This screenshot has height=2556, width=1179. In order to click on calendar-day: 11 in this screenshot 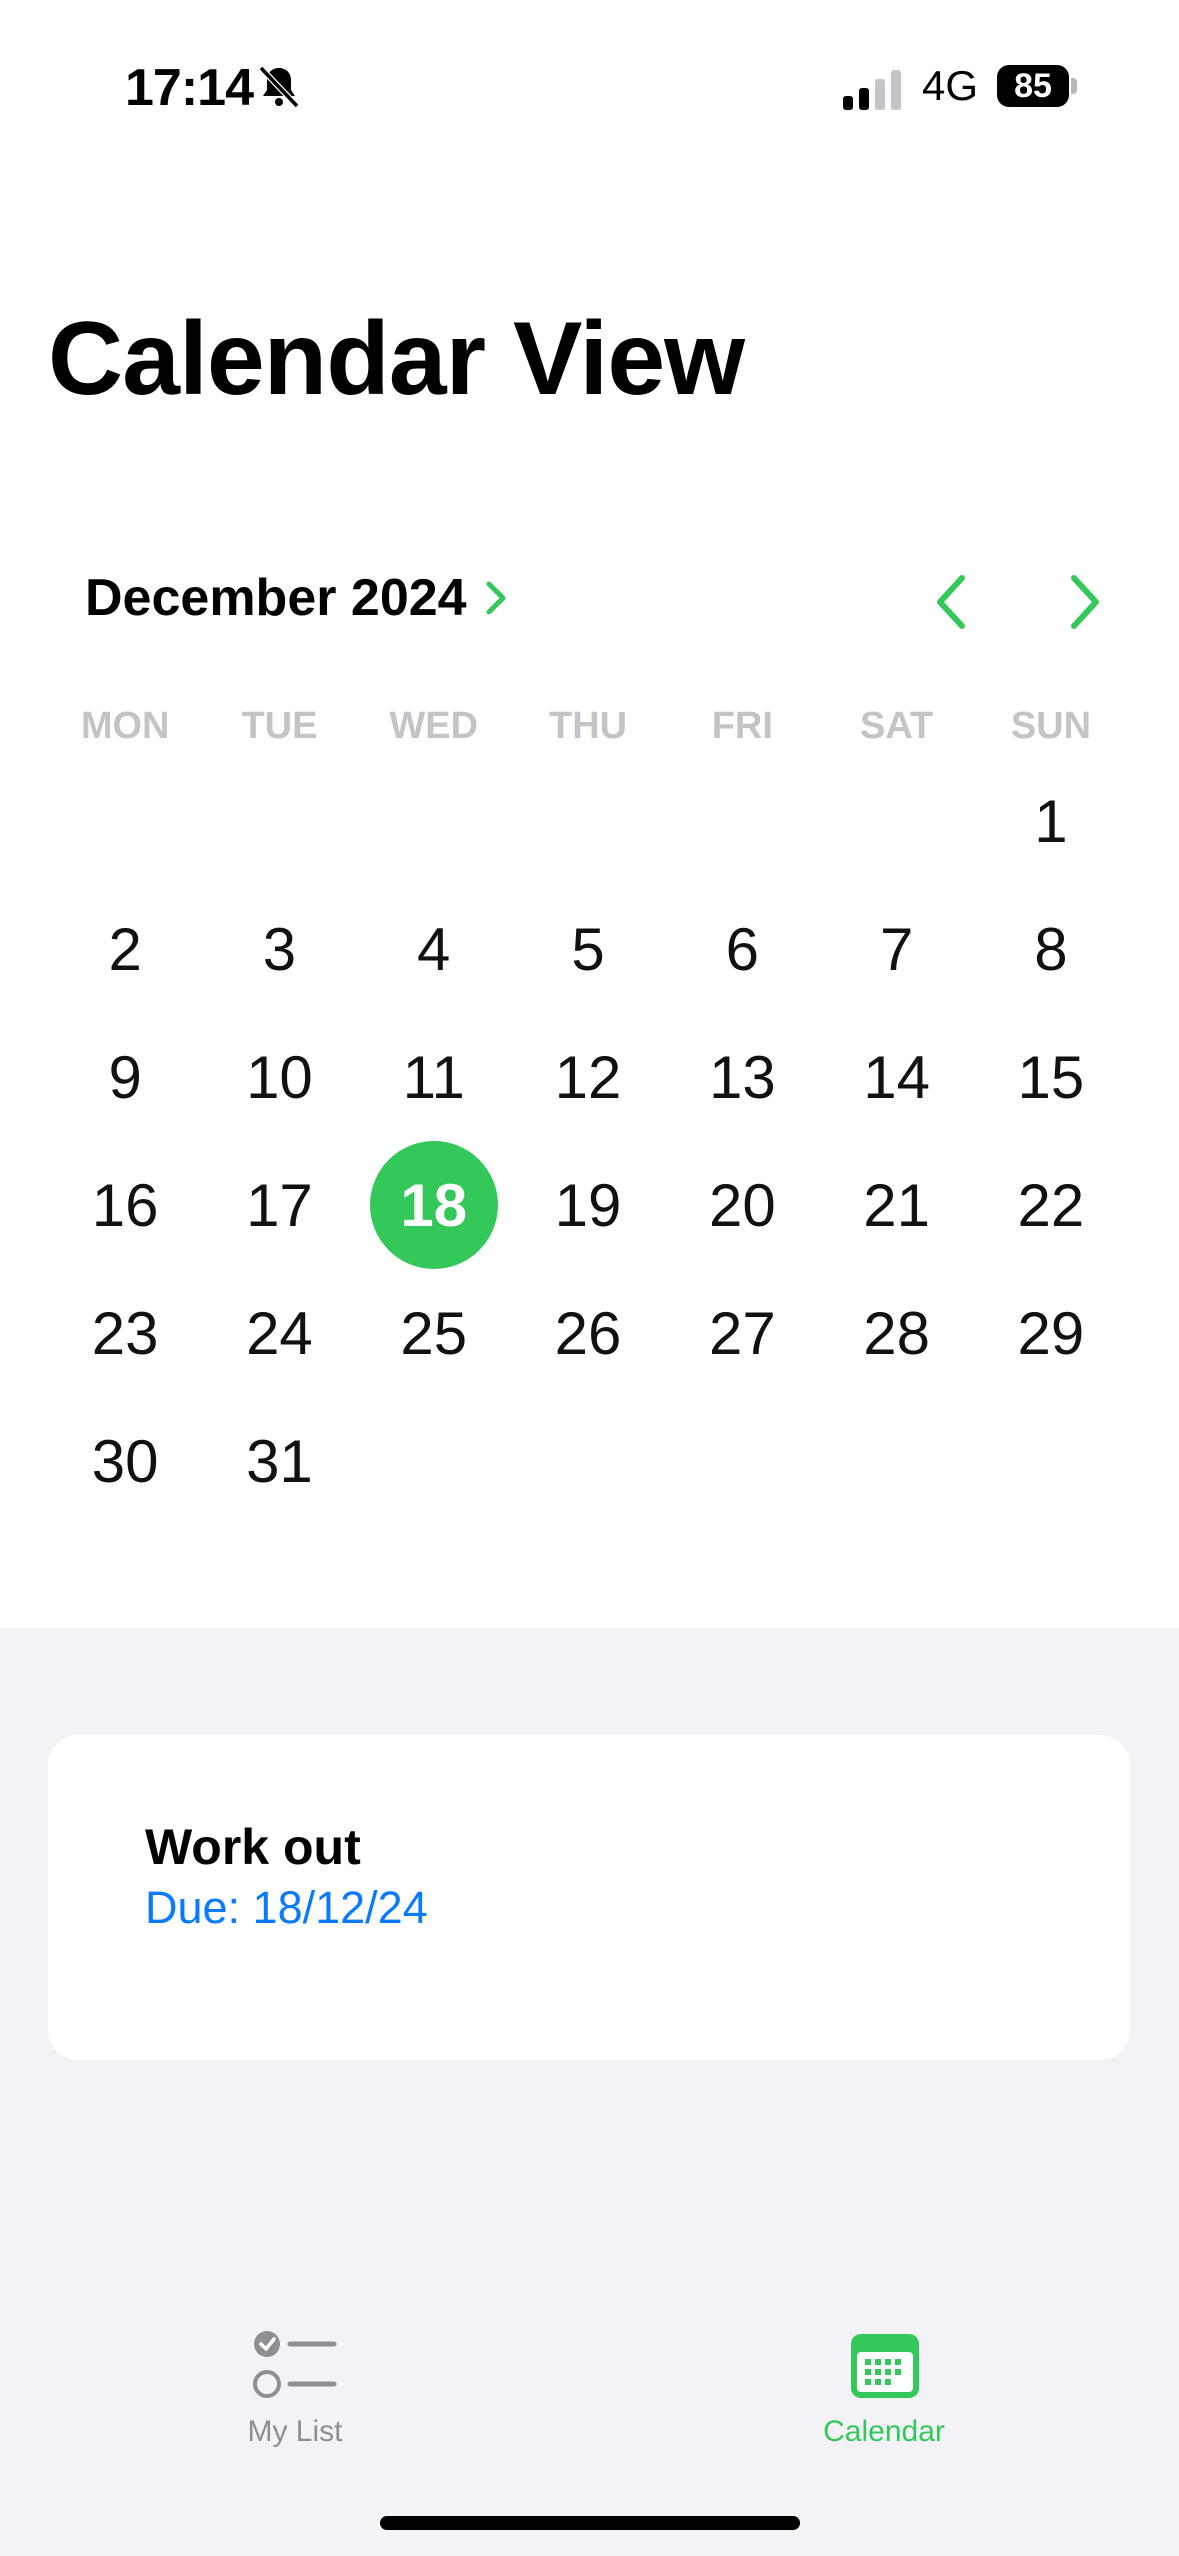, I will do `click(434, 1077)`.